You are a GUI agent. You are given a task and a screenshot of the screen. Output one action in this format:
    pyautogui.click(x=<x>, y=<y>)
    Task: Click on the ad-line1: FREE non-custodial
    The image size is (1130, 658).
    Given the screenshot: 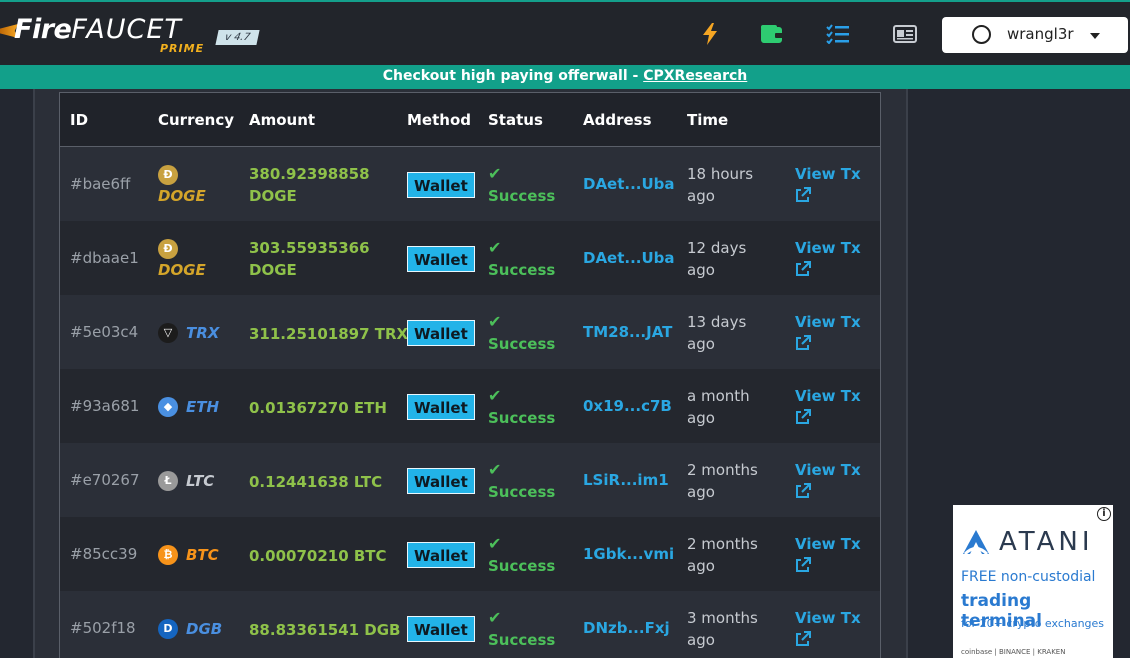 What is the action you would take?
    pyautogui.click(x=1028, y=577)
    